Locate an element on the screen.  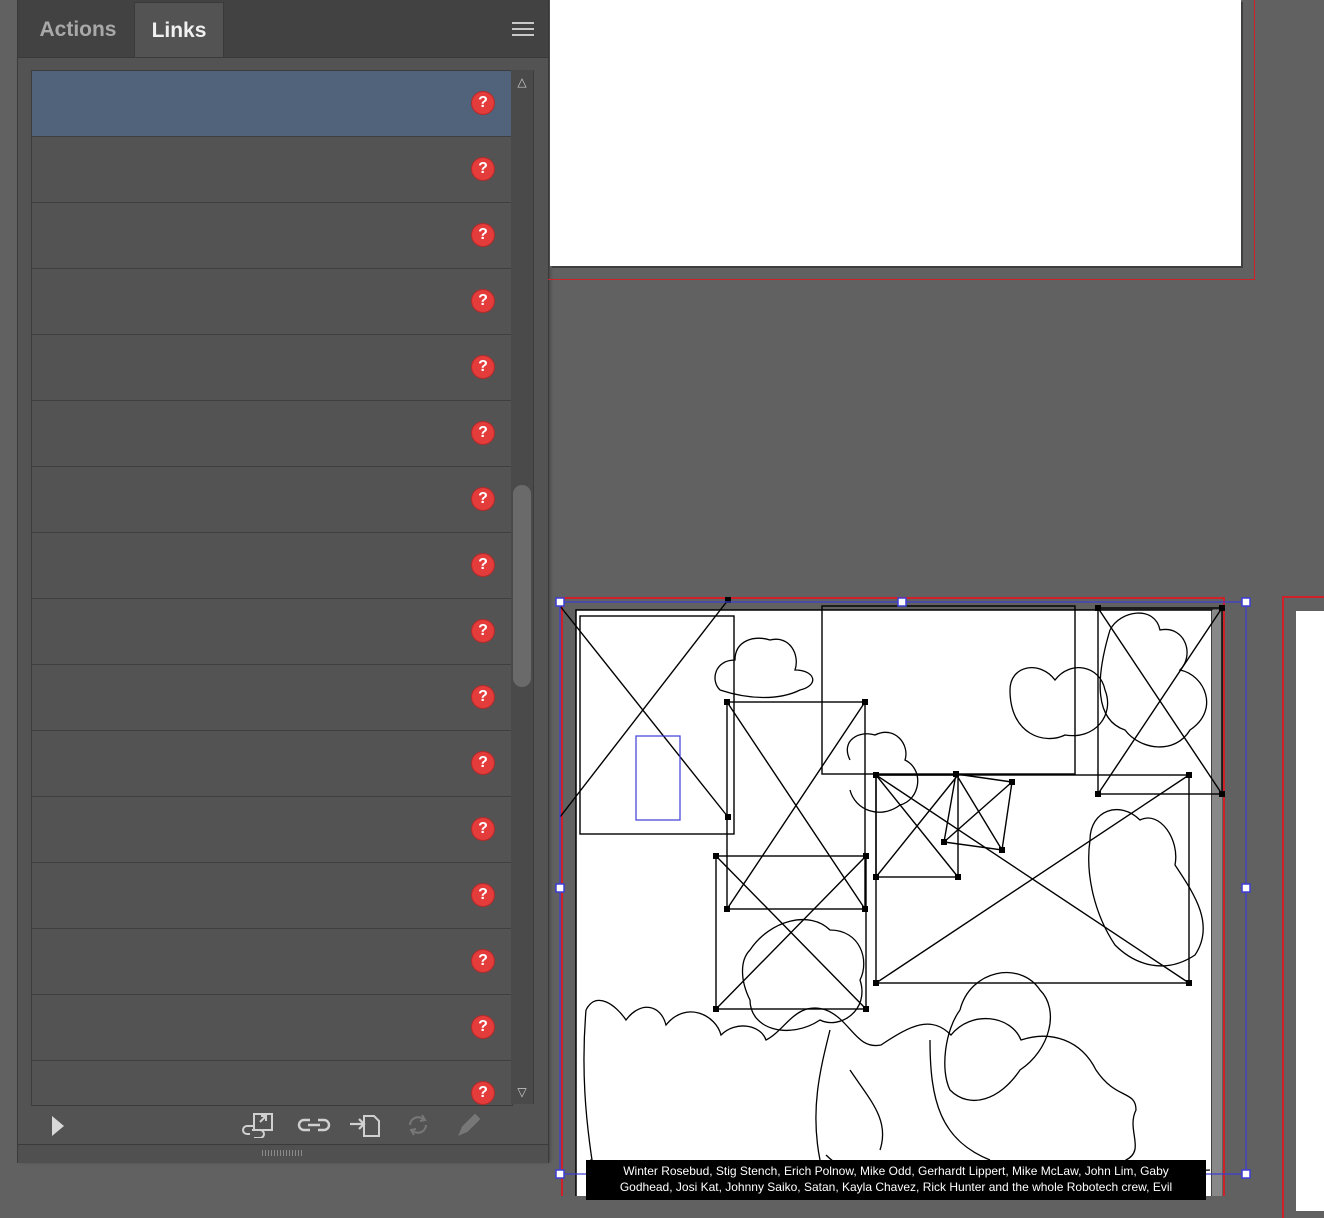
relink-from-library-icon is located at coordinates (258, 1125).